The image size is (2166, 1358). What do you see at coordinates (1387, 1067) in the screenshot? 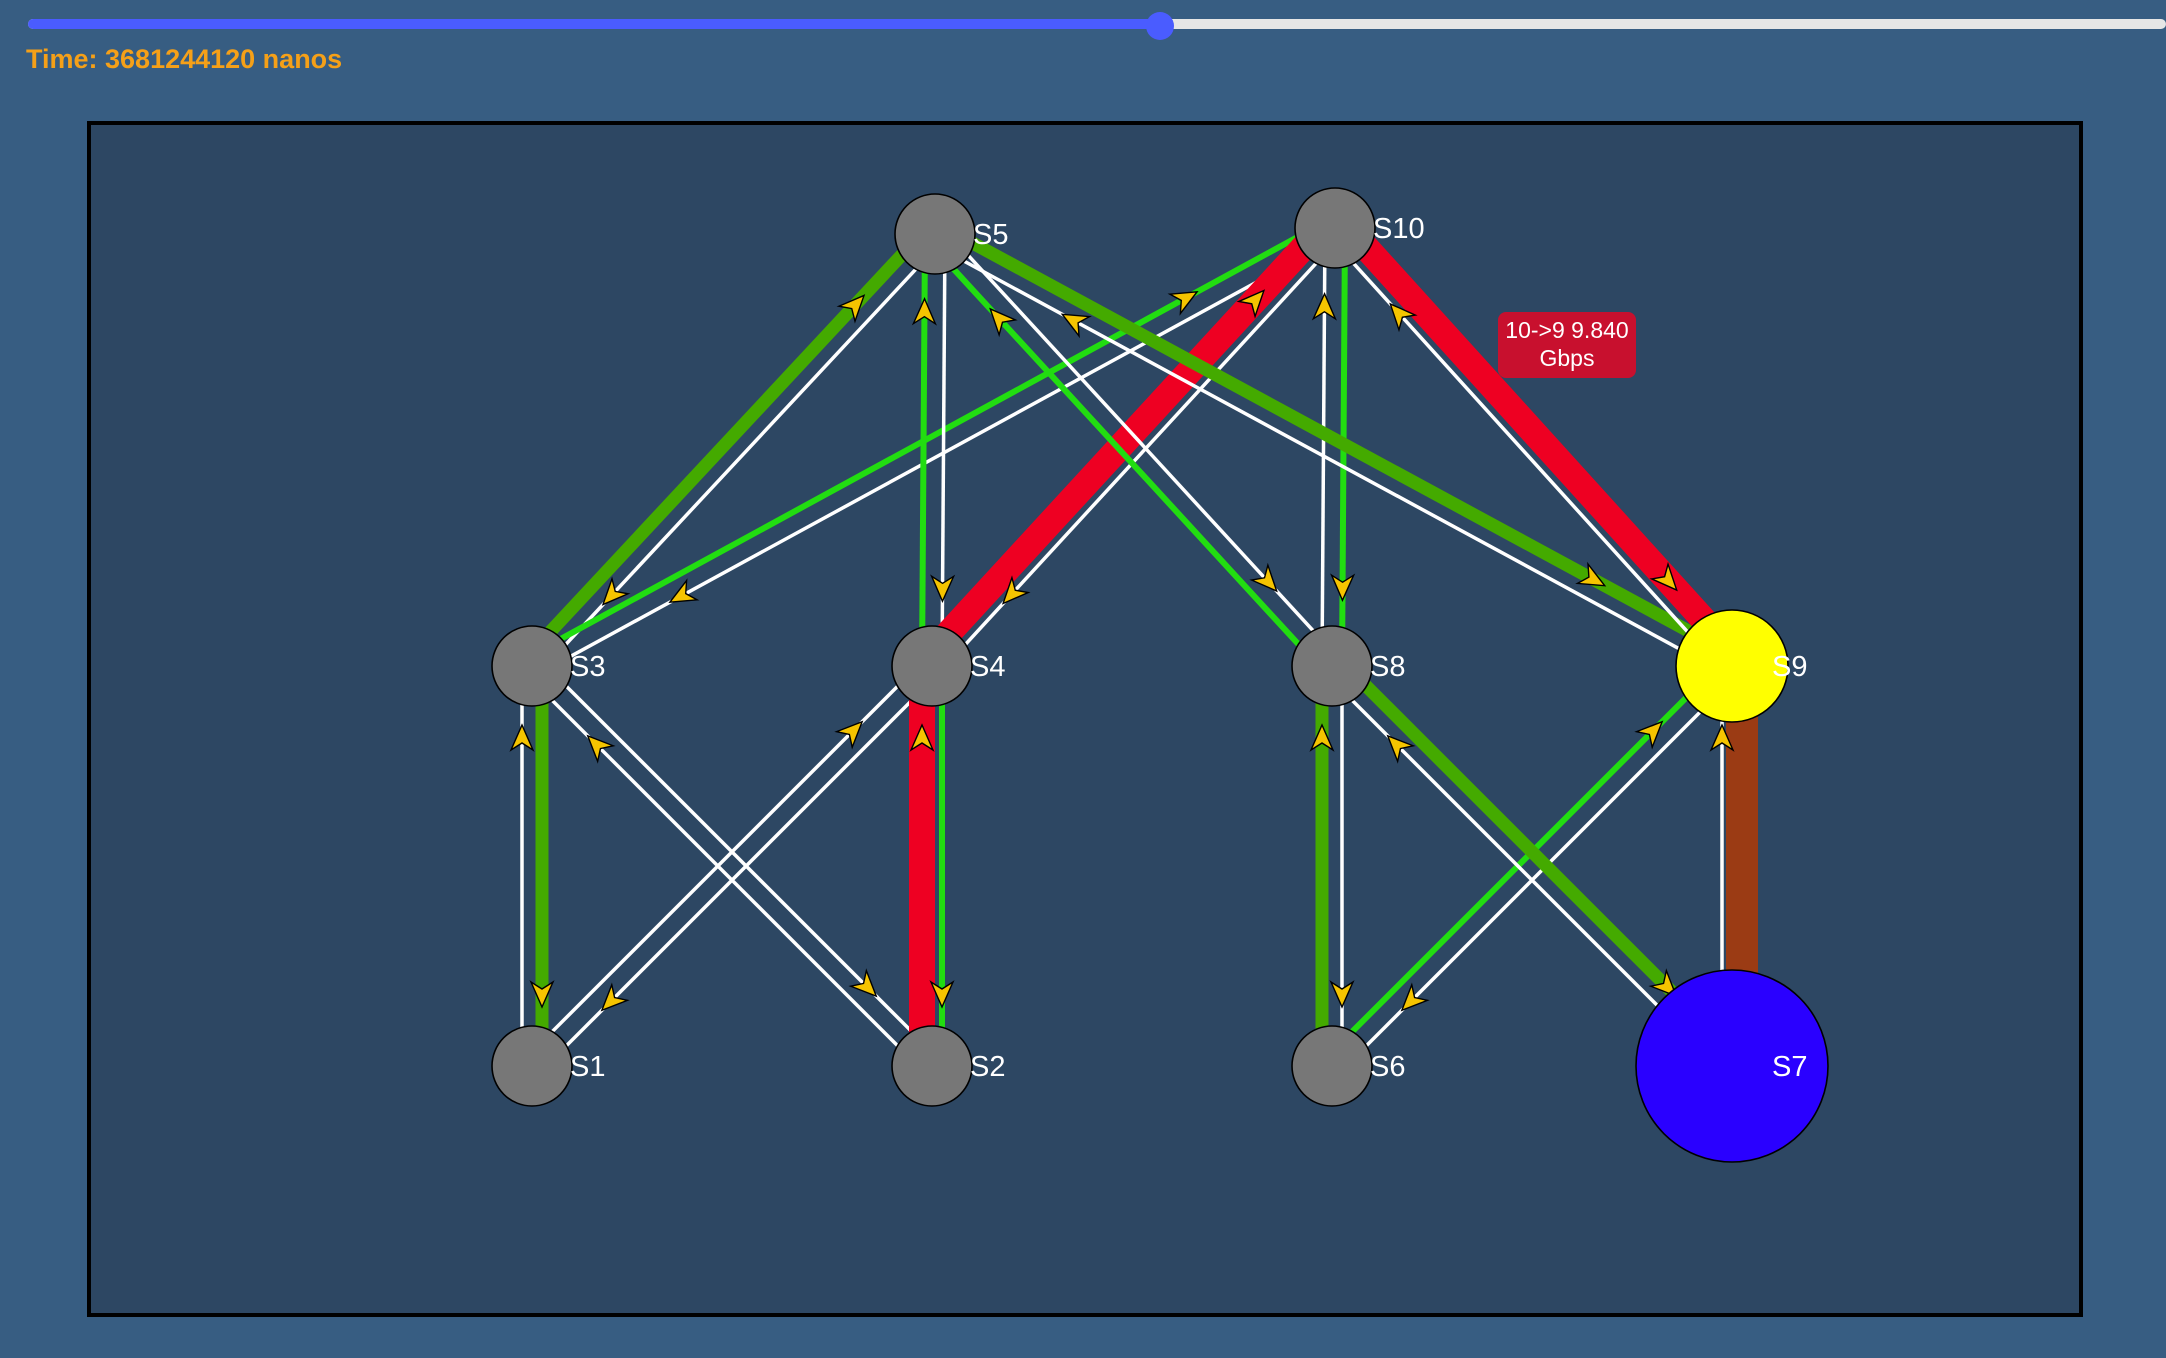
I see `switch-node-label: S6` at bounding box center [1387, 1067].